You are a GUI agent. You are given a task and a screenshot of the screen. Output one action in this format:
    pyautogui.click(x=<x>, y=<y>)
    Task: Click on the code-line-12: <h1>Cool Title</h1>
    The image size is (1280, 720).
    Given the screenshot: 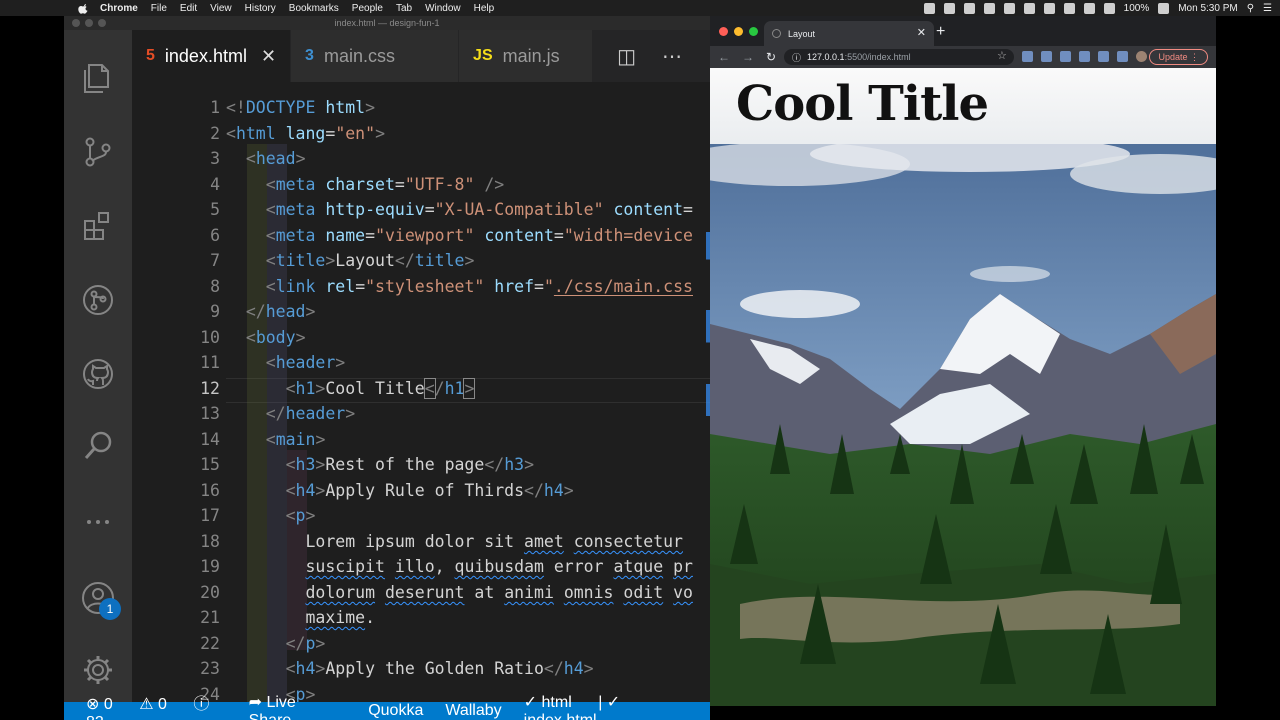 What is the action you would take?
    pyautogui.click(x=380, y=388)
    